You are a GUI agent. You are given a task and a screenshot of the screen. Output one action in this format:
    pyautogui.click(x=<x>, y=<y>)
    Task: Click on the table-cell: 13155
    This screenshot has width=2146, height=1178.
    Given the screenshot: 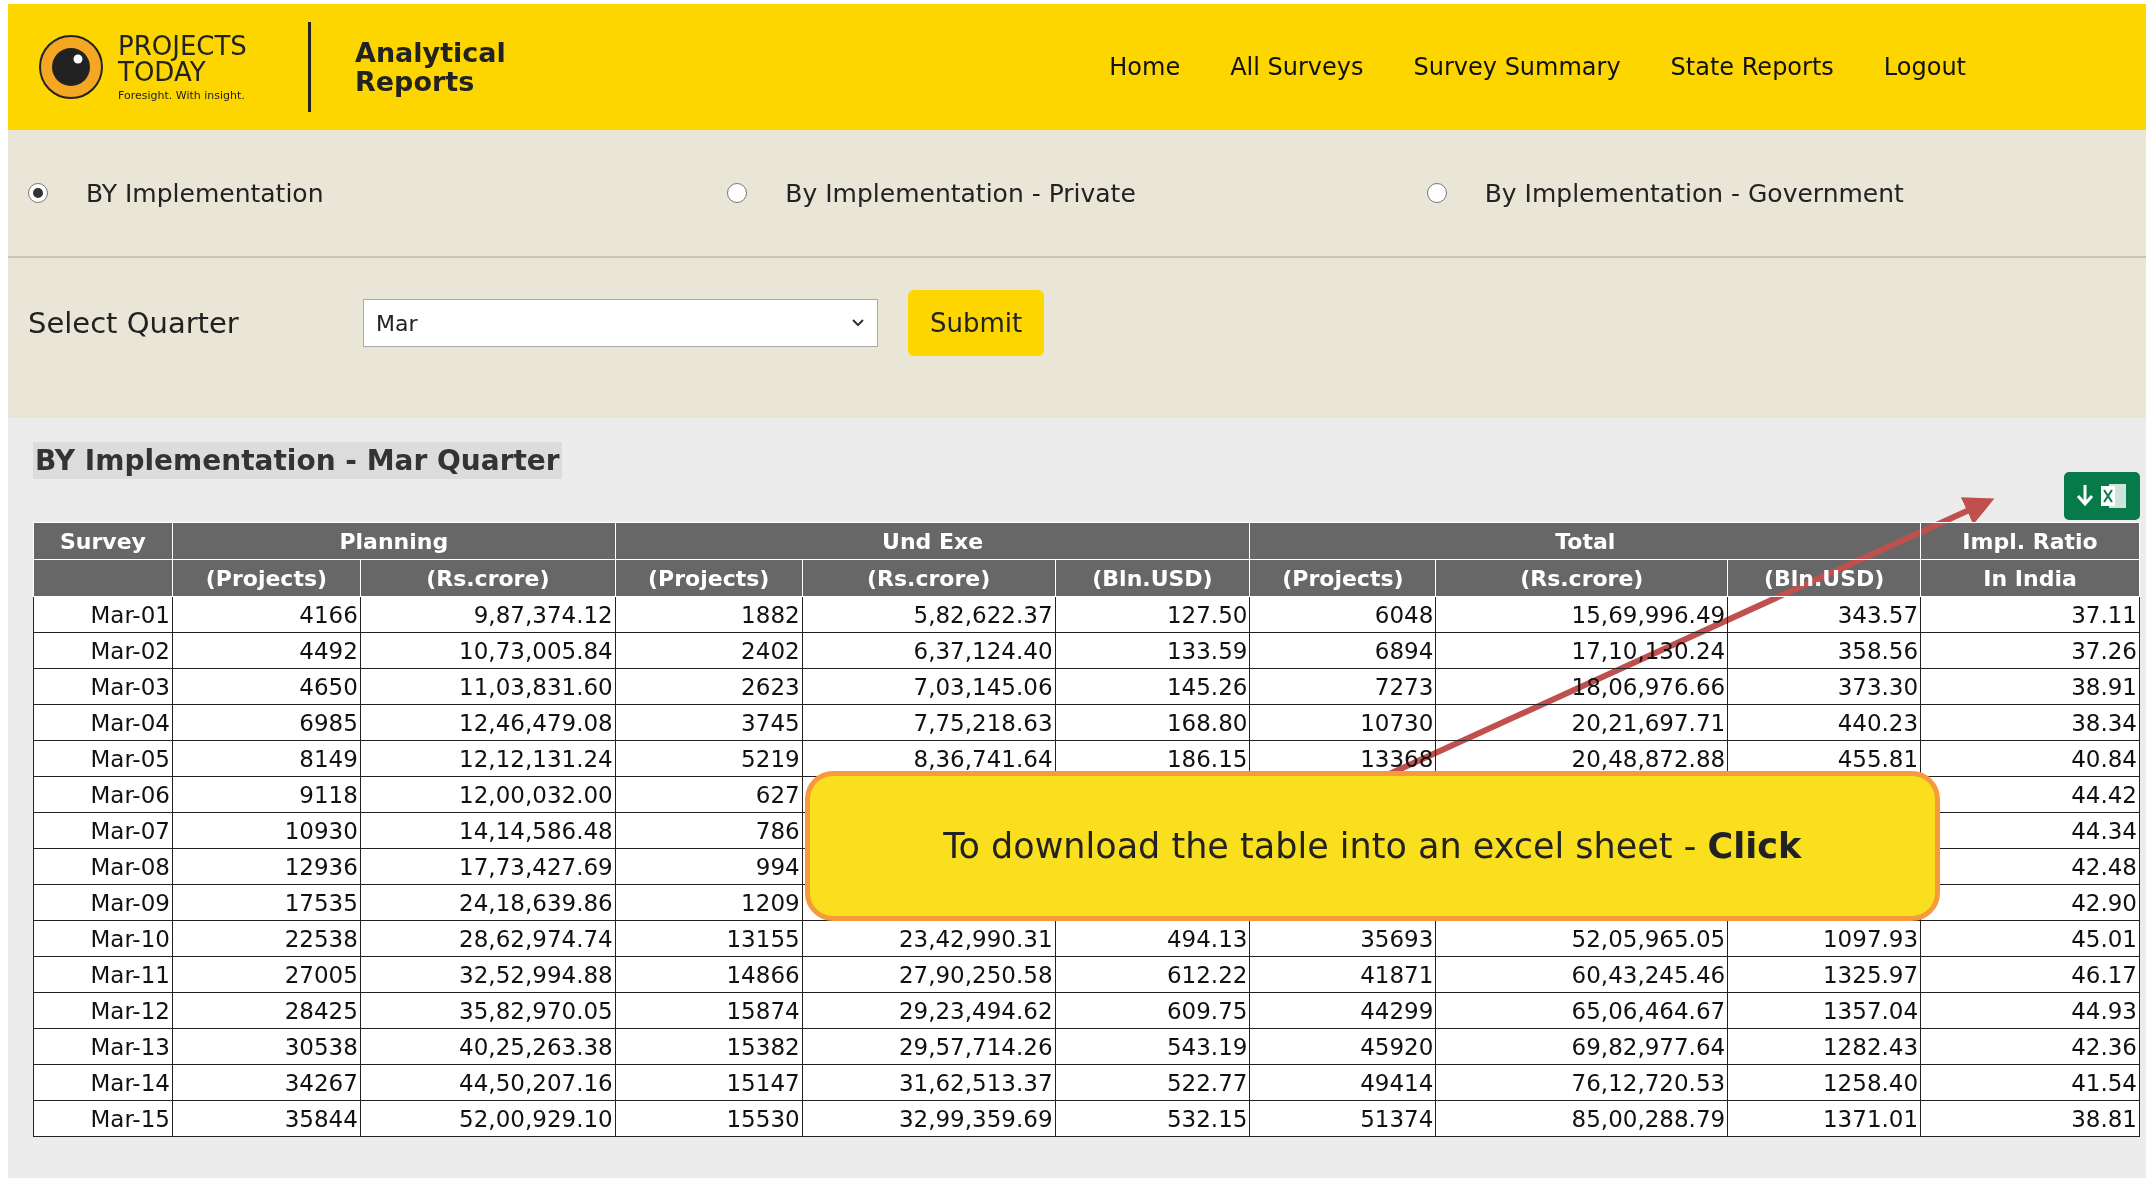 What is the action you would take?
    pyautogui.click(x=709, y=938)
    